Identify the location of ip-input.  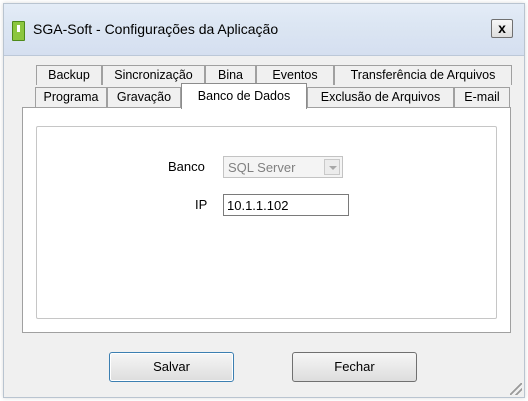
(286, 205).